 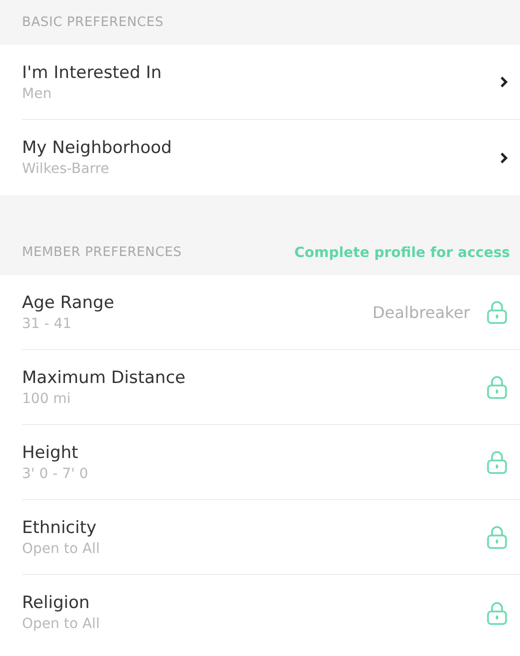 I want to click on preference-label: I'm Interested In, so click(x=92, y=72).